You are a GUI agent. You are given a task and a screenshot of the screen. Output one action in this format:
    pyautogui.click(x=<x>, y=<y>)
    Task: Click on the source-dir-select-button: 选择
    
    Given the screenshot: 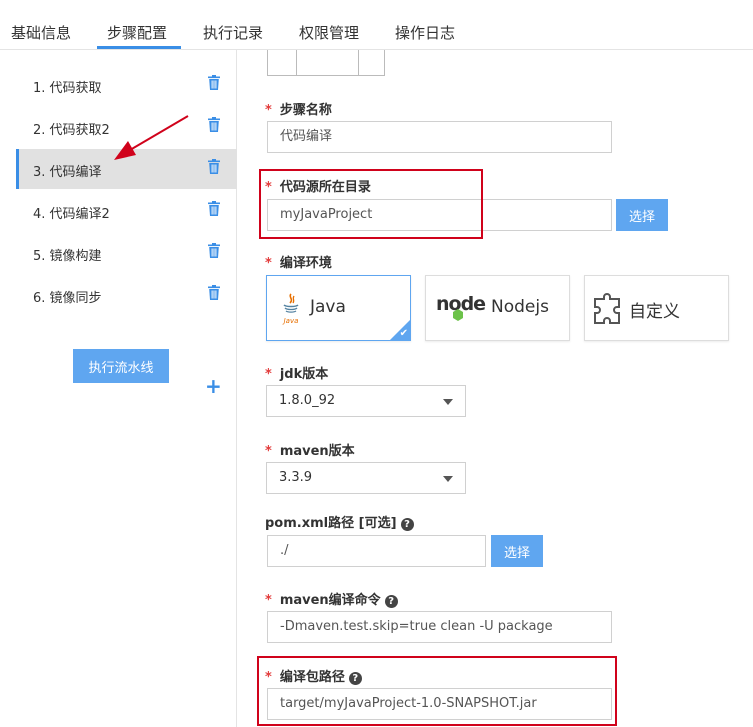 What is the action you would take?
    pyautogui.click(x=642, y=215)
    